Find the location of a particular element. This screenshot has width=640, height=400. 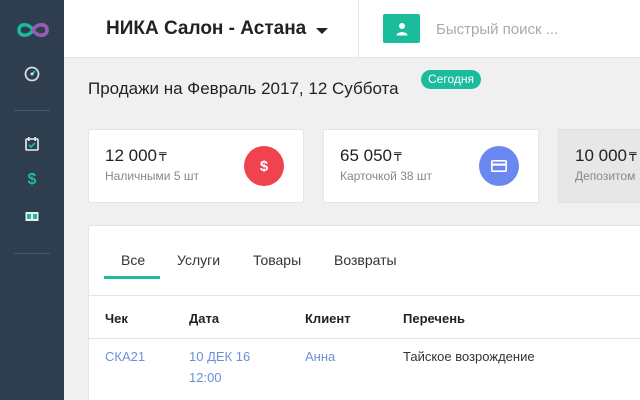

column-header-date: Дата is located at coordinates (204, 318).